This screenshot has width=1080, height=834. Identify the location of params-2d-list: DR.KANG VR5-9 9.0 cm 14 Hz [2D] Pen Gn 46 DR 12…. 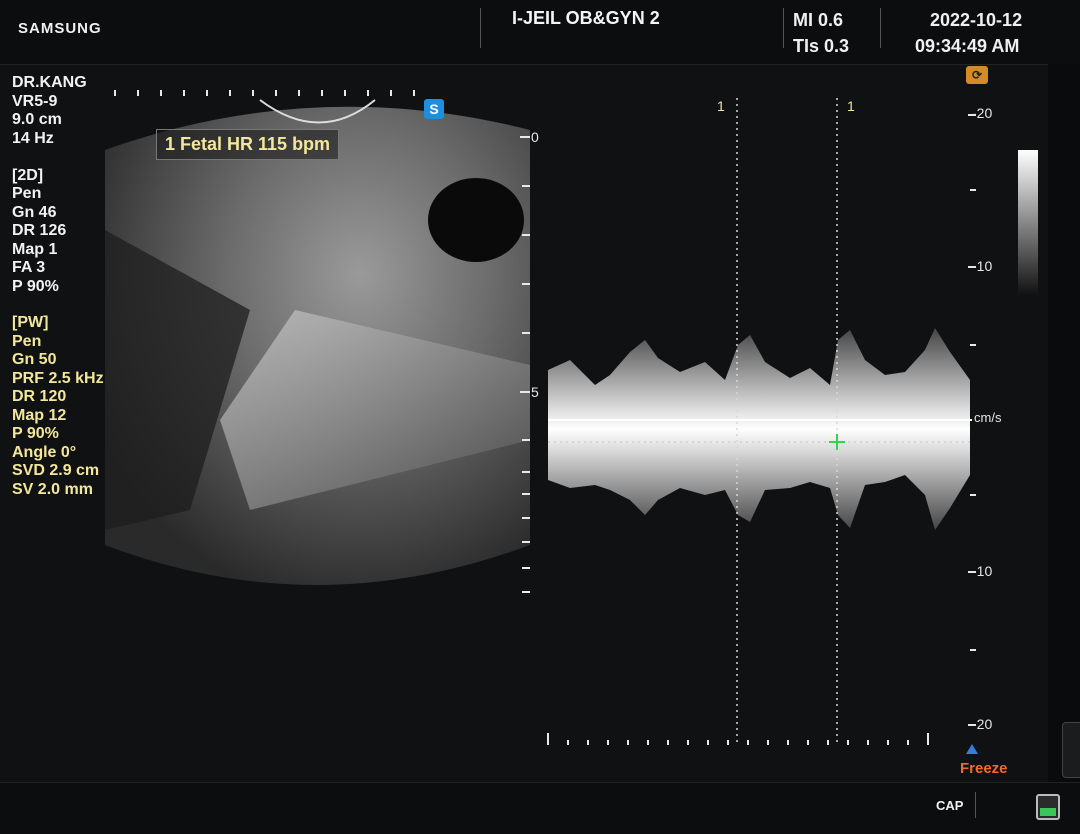
(49, 185).